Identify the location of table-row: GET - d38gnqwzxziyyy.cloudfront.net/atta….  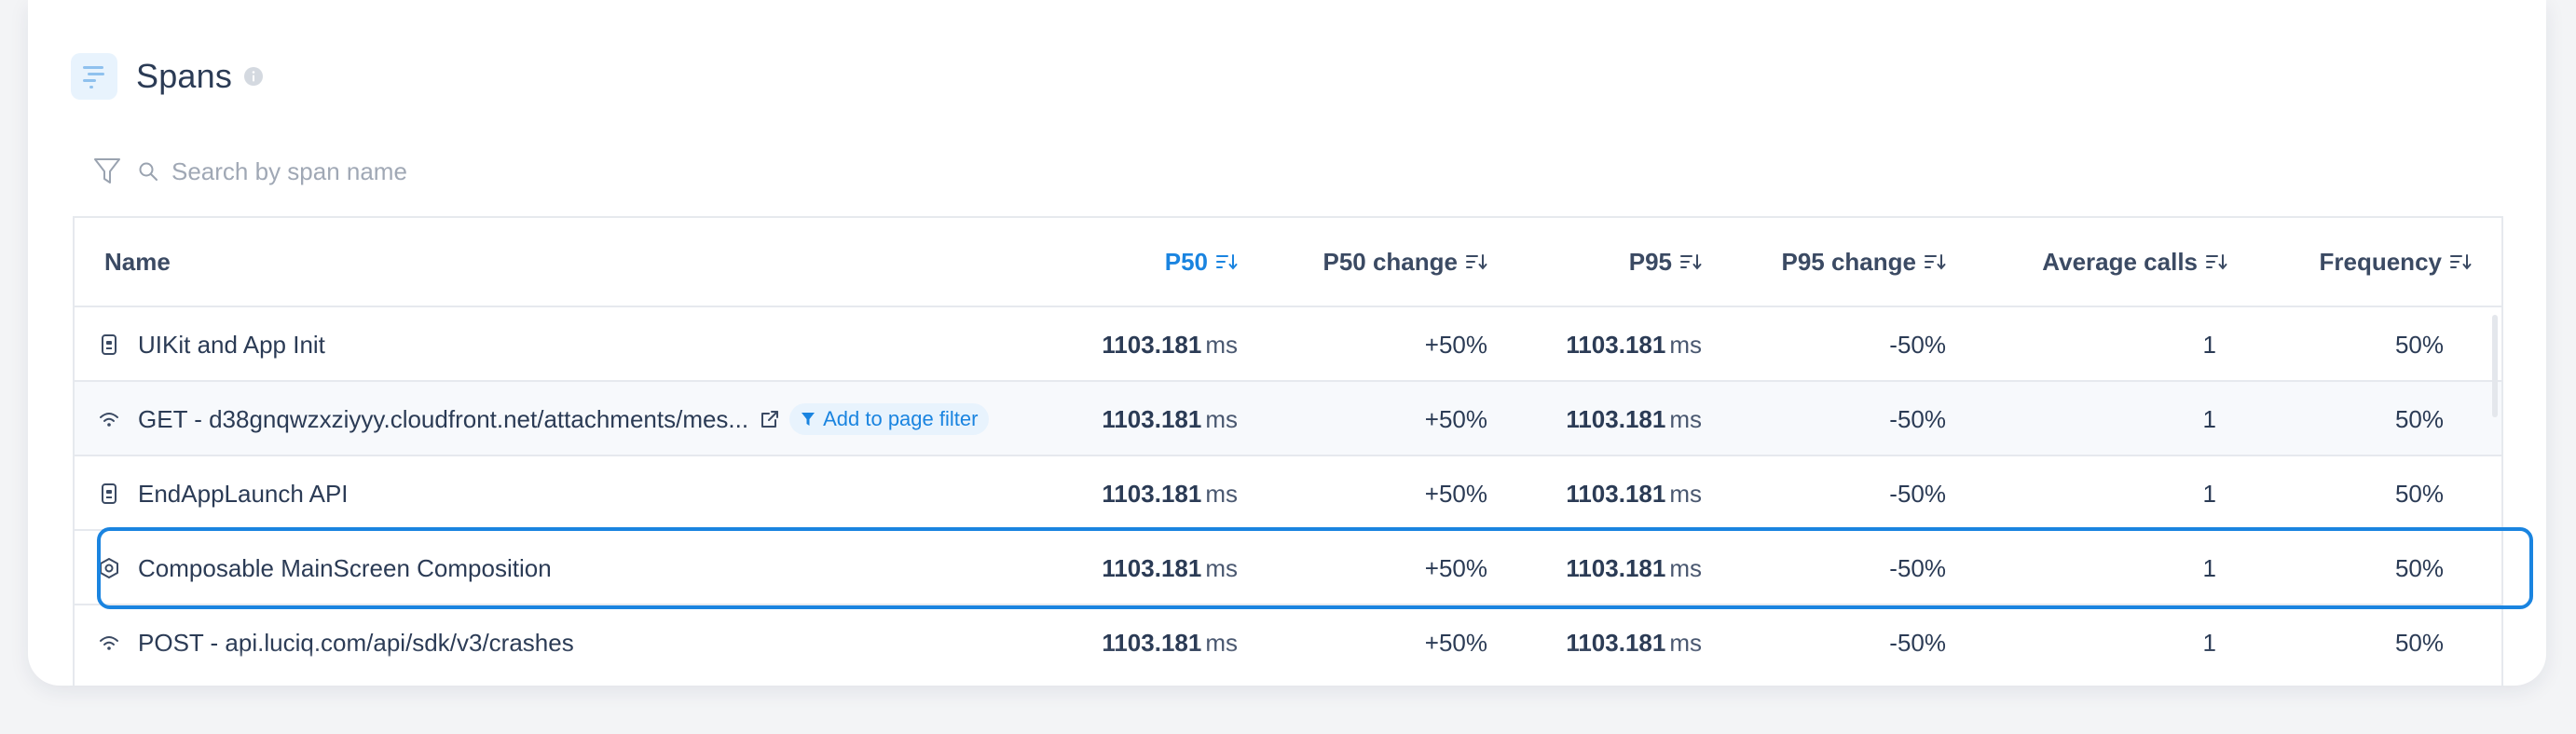
(1288, 419).